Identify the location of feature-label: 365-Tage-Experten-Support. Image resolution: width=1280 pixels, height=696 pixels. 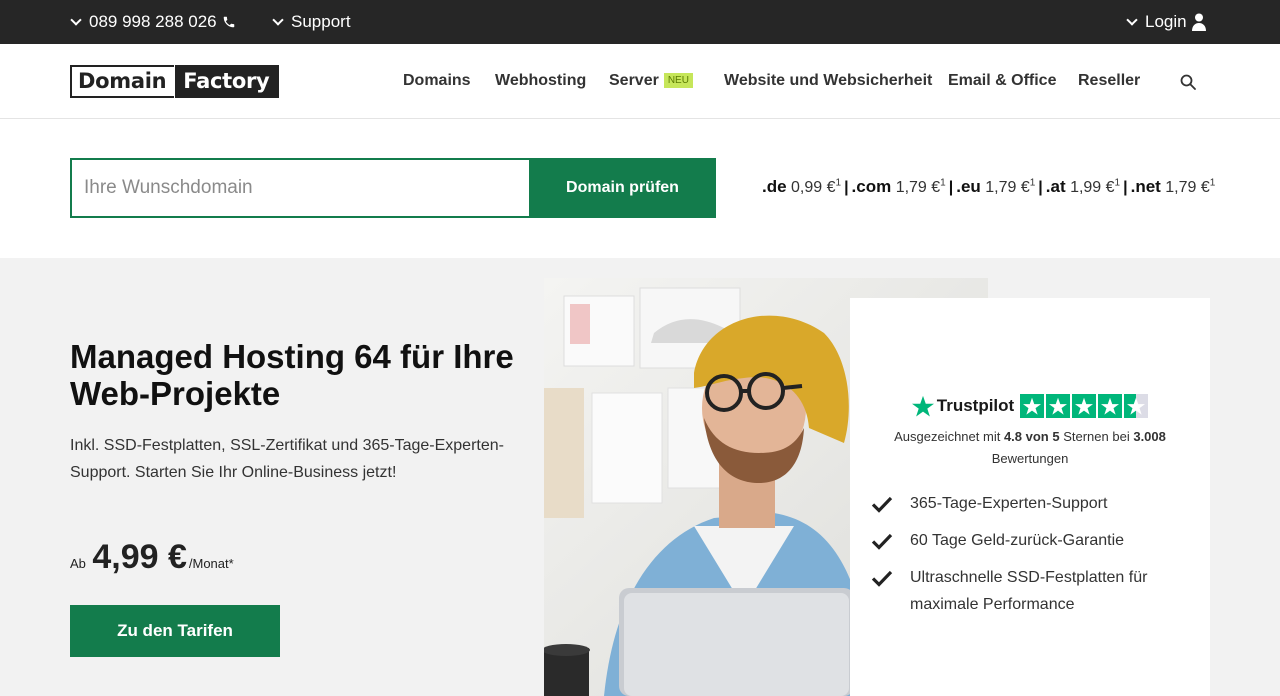
(1009, 503).